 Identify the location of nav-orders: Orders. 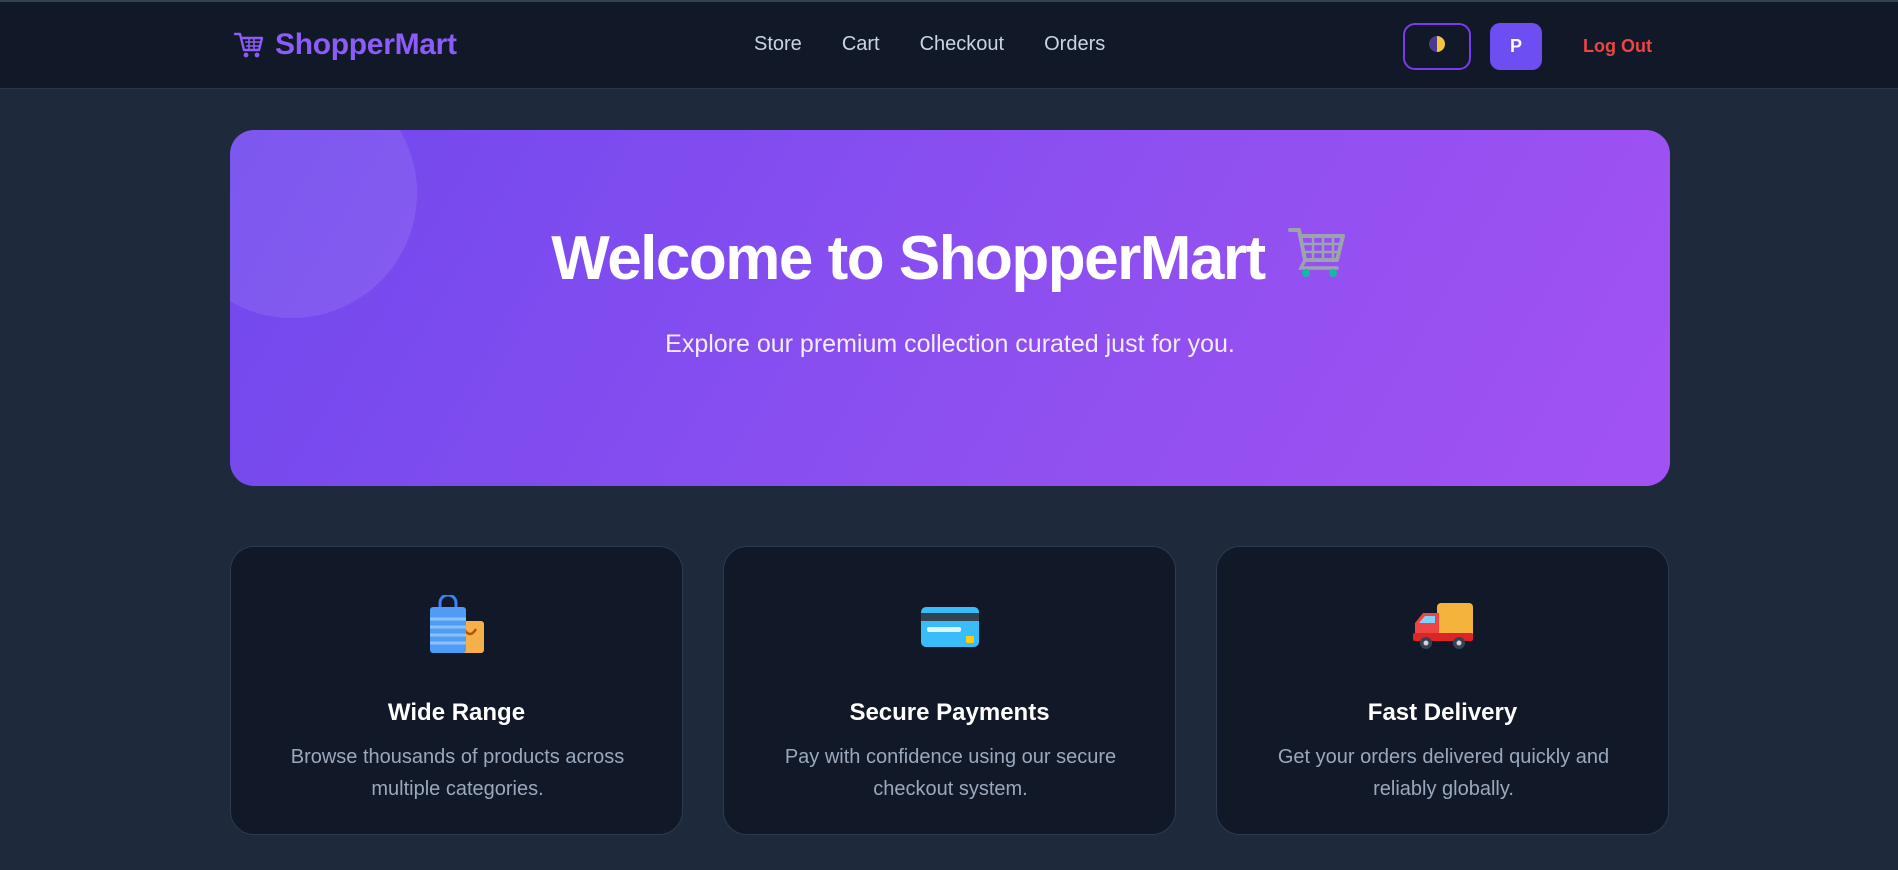
(1074, 44).